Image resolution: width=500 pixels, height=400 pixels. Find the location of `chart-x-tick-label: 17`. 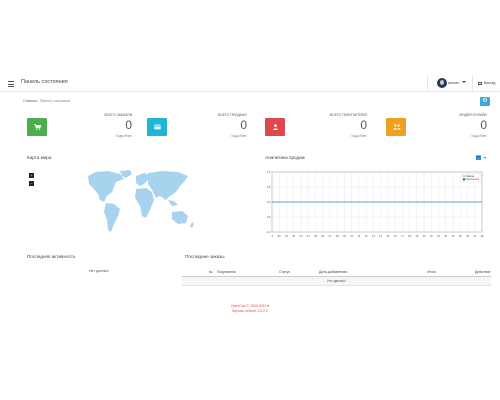

chart-x-tick-label: 17 is located at coordinates (402, 236).